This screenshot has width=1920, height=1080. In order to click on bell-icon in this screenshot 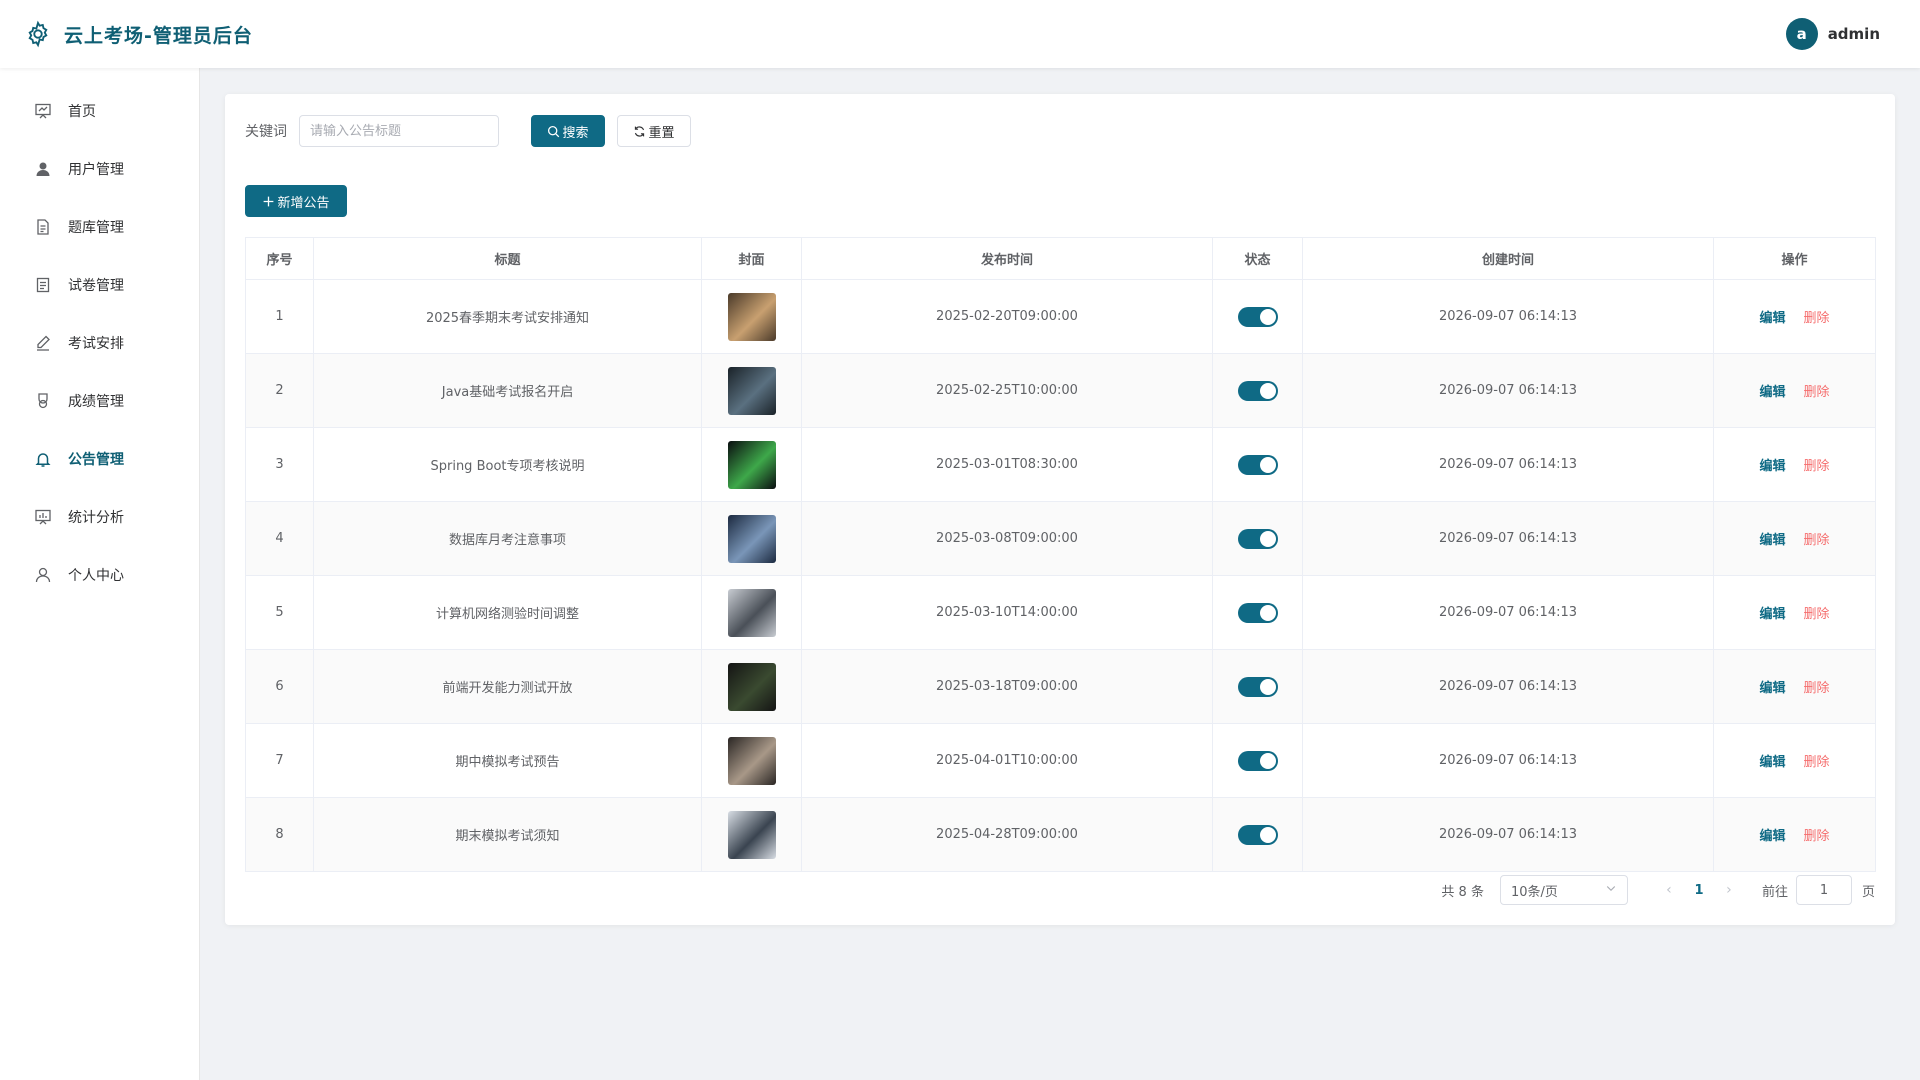, I will do `click(43, 459)`.